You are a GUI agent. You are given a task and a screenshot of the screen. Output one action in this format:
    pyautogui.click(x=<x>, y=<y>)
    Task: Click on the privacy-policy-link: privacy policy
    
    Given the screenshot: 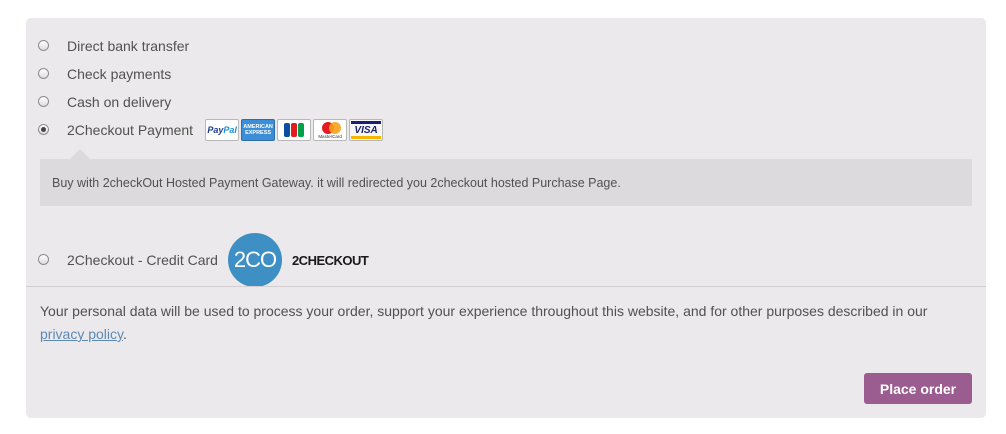 What is the action you would take?
    pyautogui.click(x=81, y=334)
    